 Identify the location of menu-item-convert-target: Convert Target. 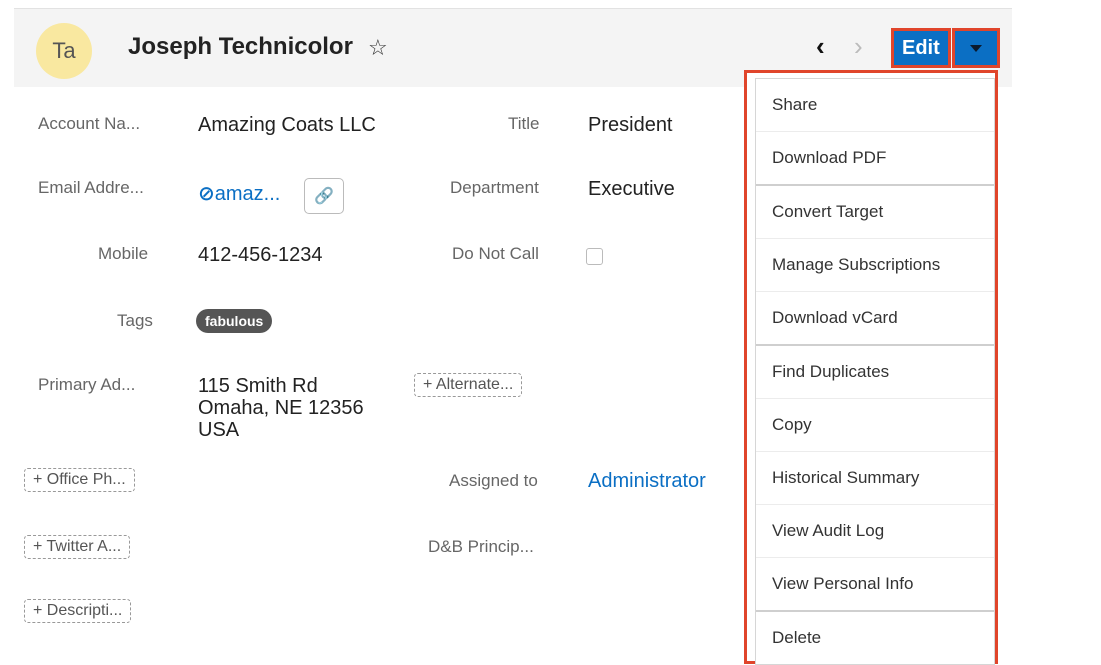
(875, 212).